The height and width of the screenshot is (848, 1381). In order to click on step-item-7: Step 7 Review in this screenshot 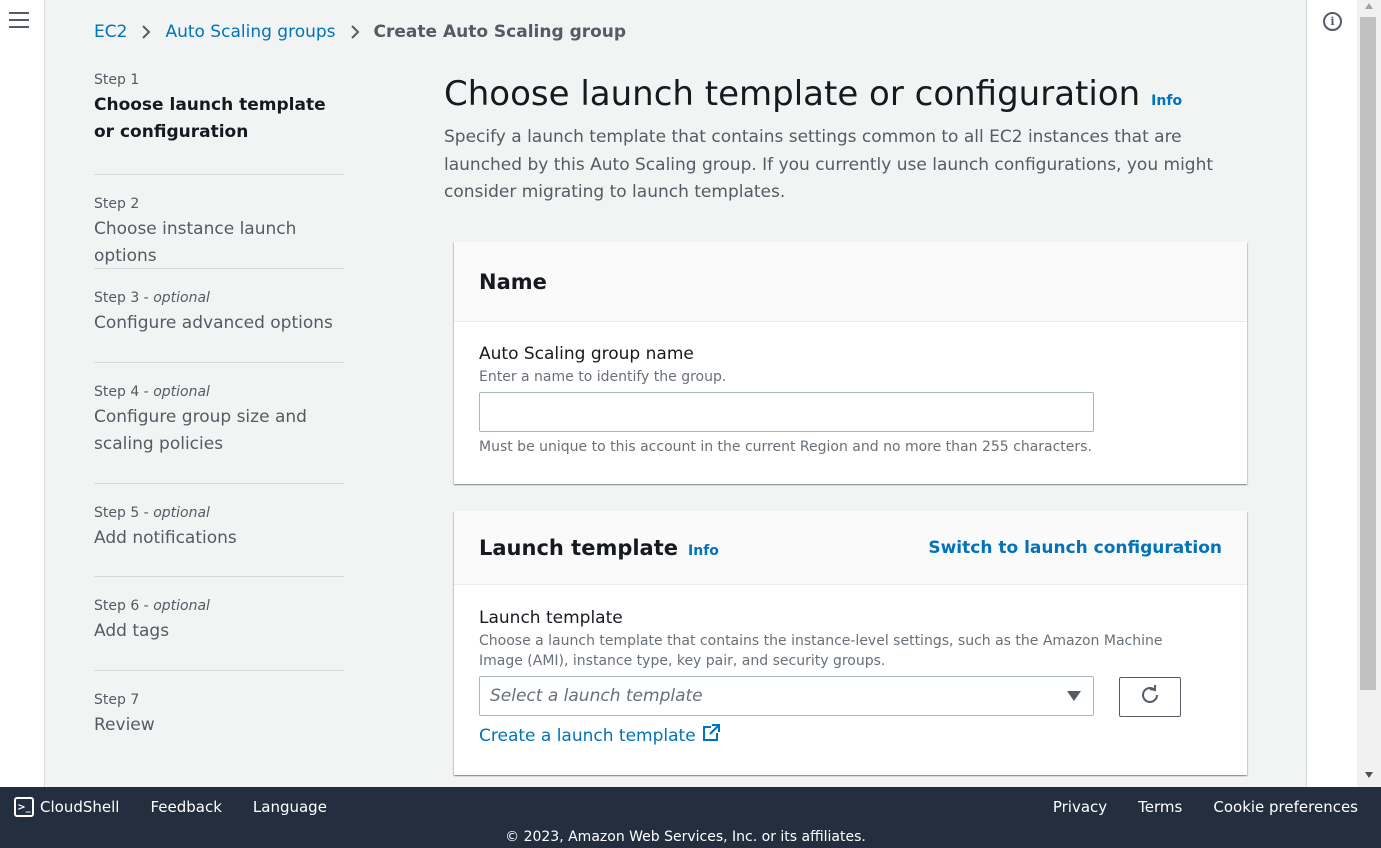, I will do `click(219, 711)`.